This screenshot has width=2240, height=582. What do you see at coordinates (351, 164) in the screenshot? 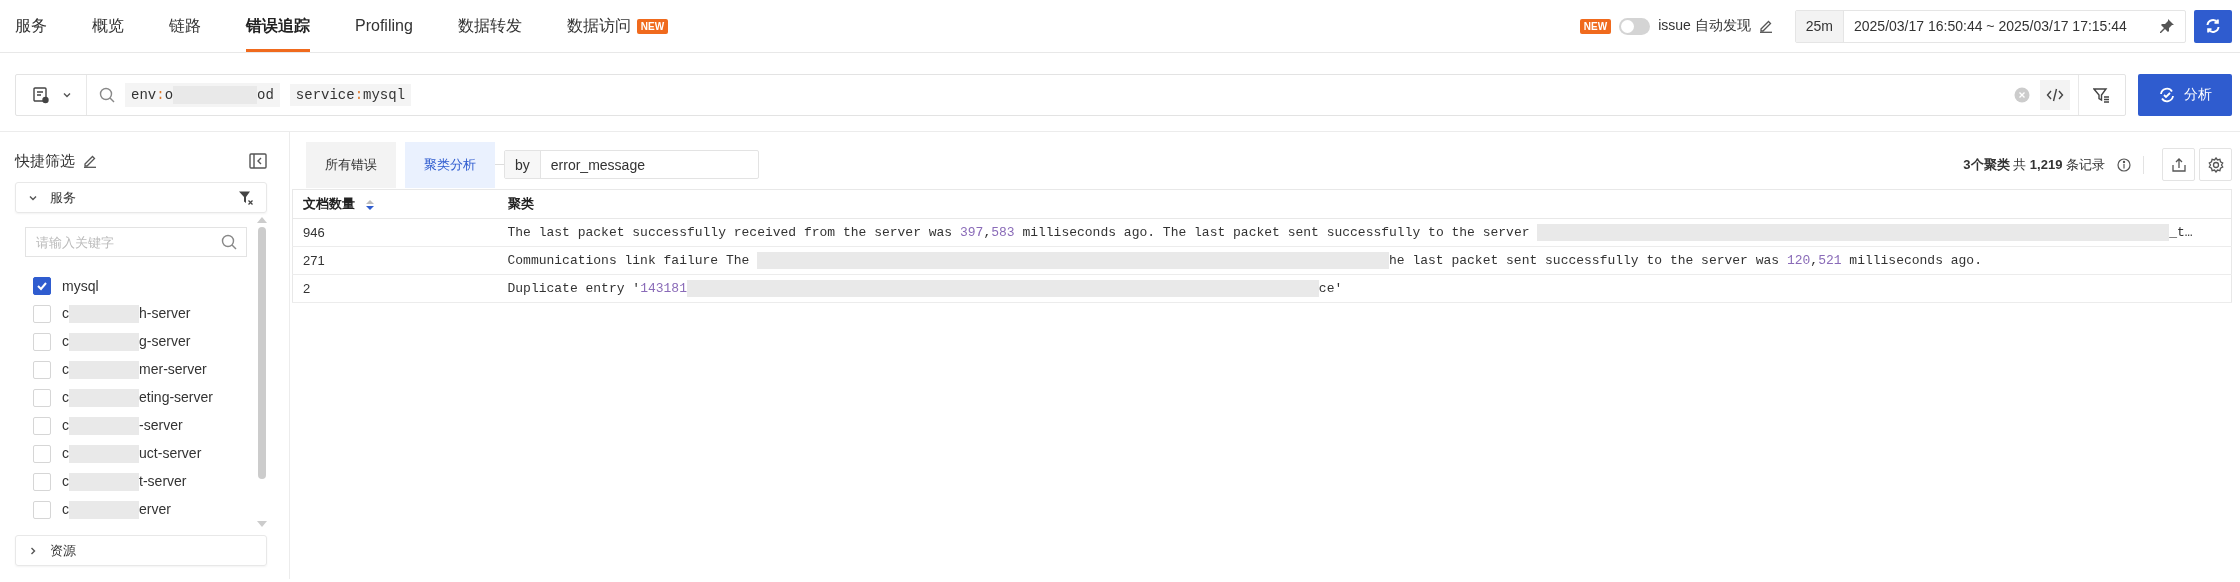
I see `view-tab: 所有错误` at bounding box center [351, 164].